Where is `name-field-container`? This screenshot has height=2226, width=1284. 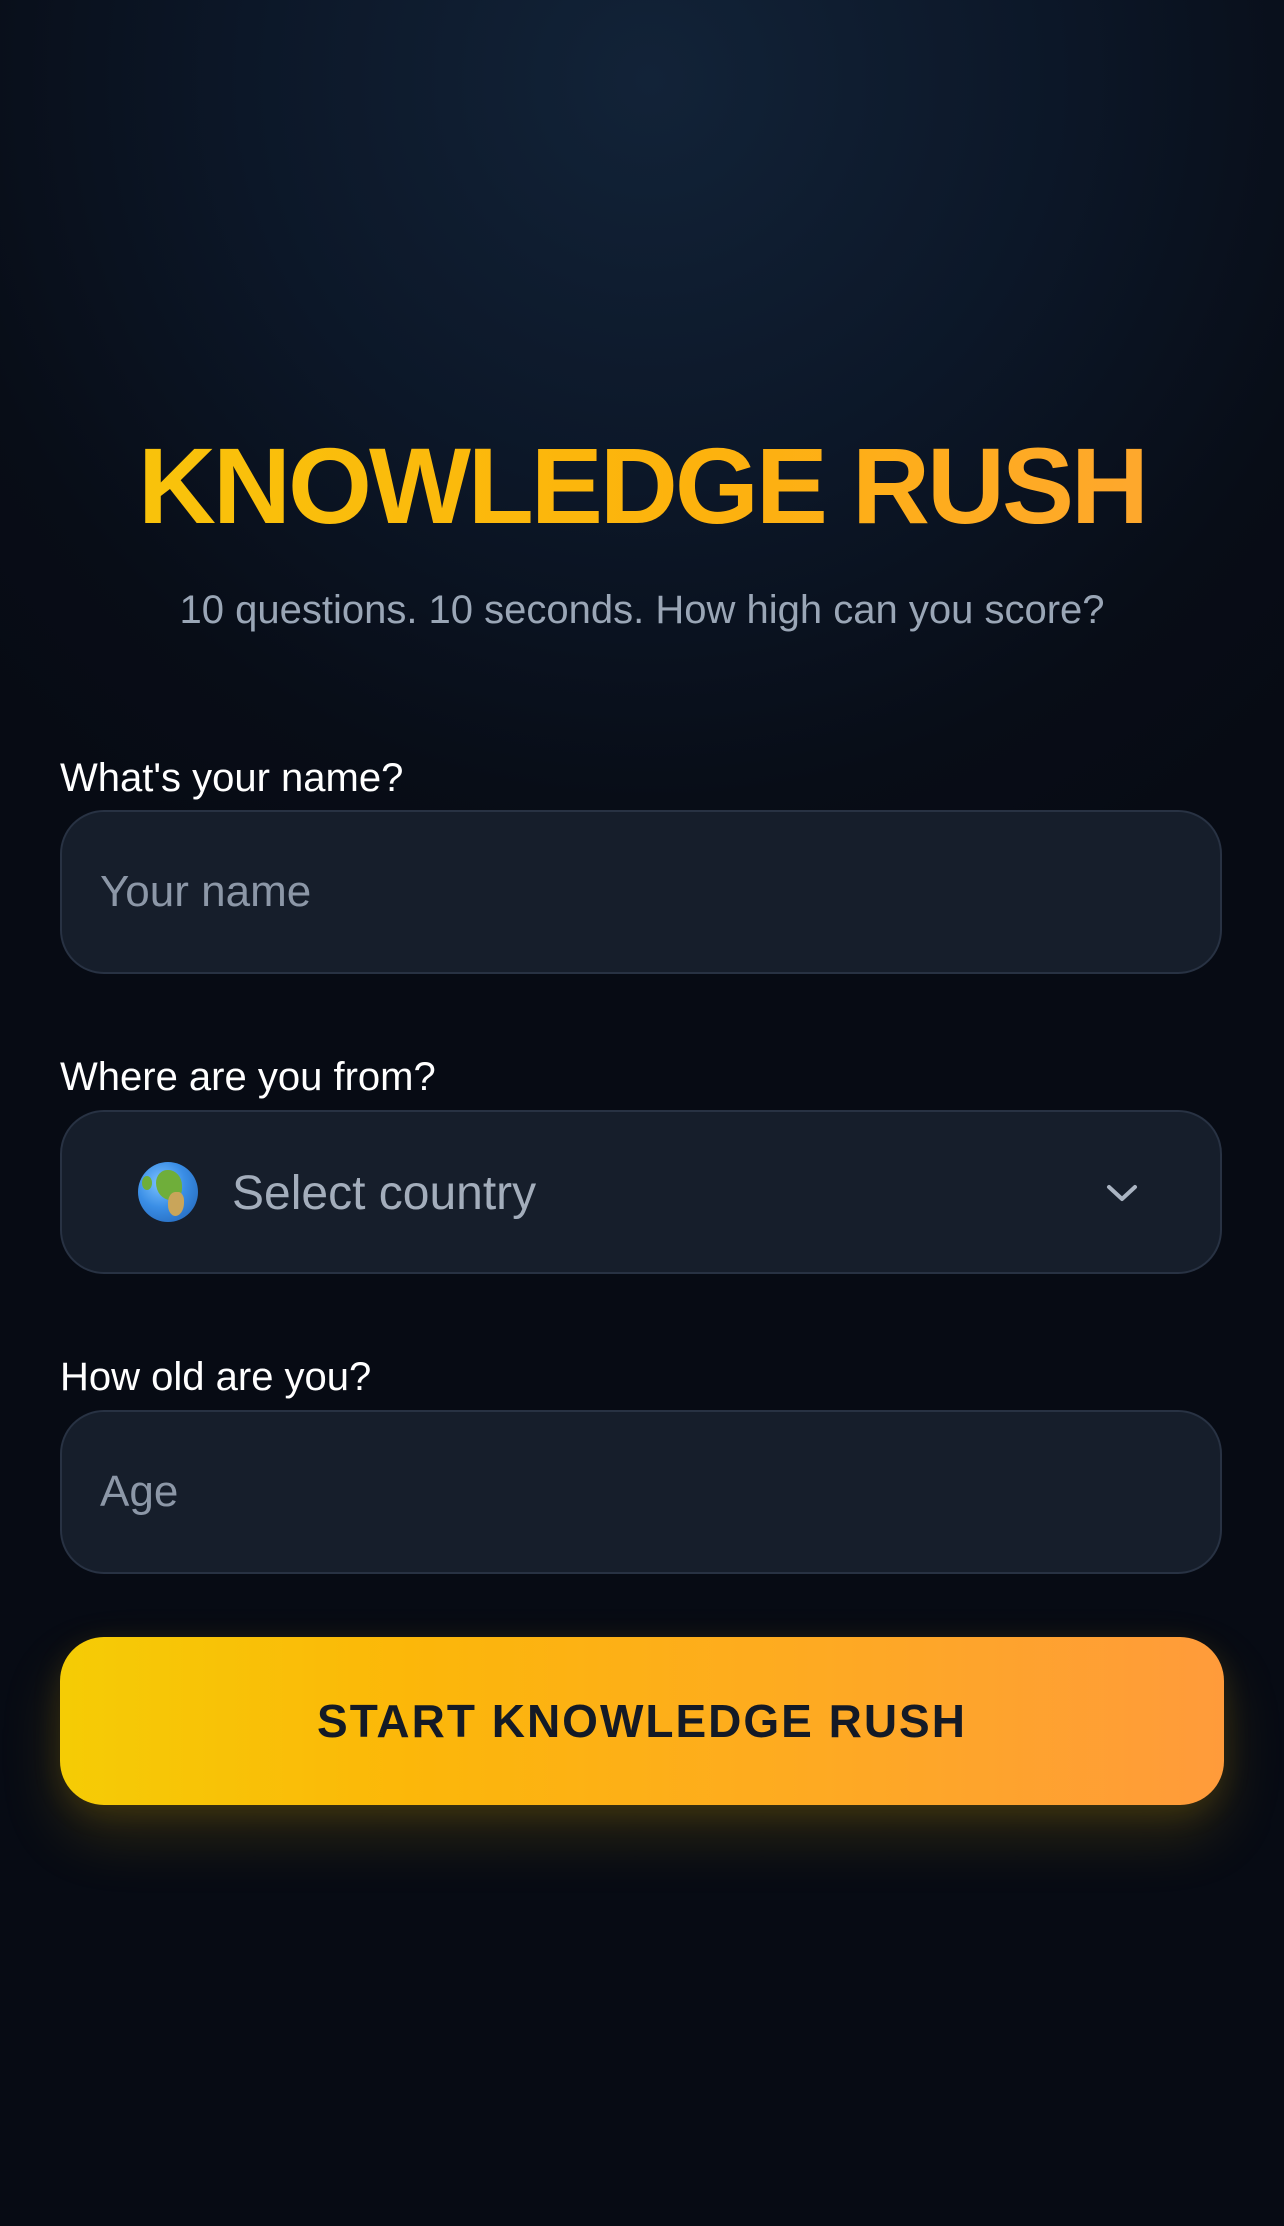 name-field-container is located at coordinates (641, 892).